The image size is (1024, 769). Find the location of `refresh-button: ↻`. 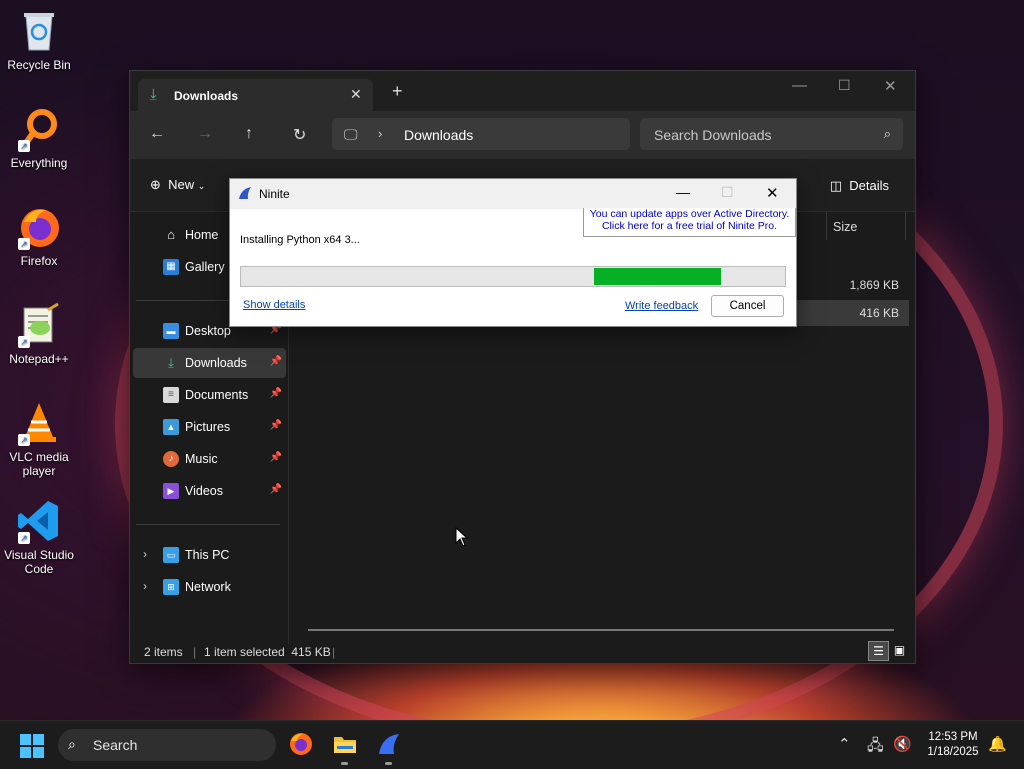

refresh-button: ↻ is located at coordinates (299, 135).